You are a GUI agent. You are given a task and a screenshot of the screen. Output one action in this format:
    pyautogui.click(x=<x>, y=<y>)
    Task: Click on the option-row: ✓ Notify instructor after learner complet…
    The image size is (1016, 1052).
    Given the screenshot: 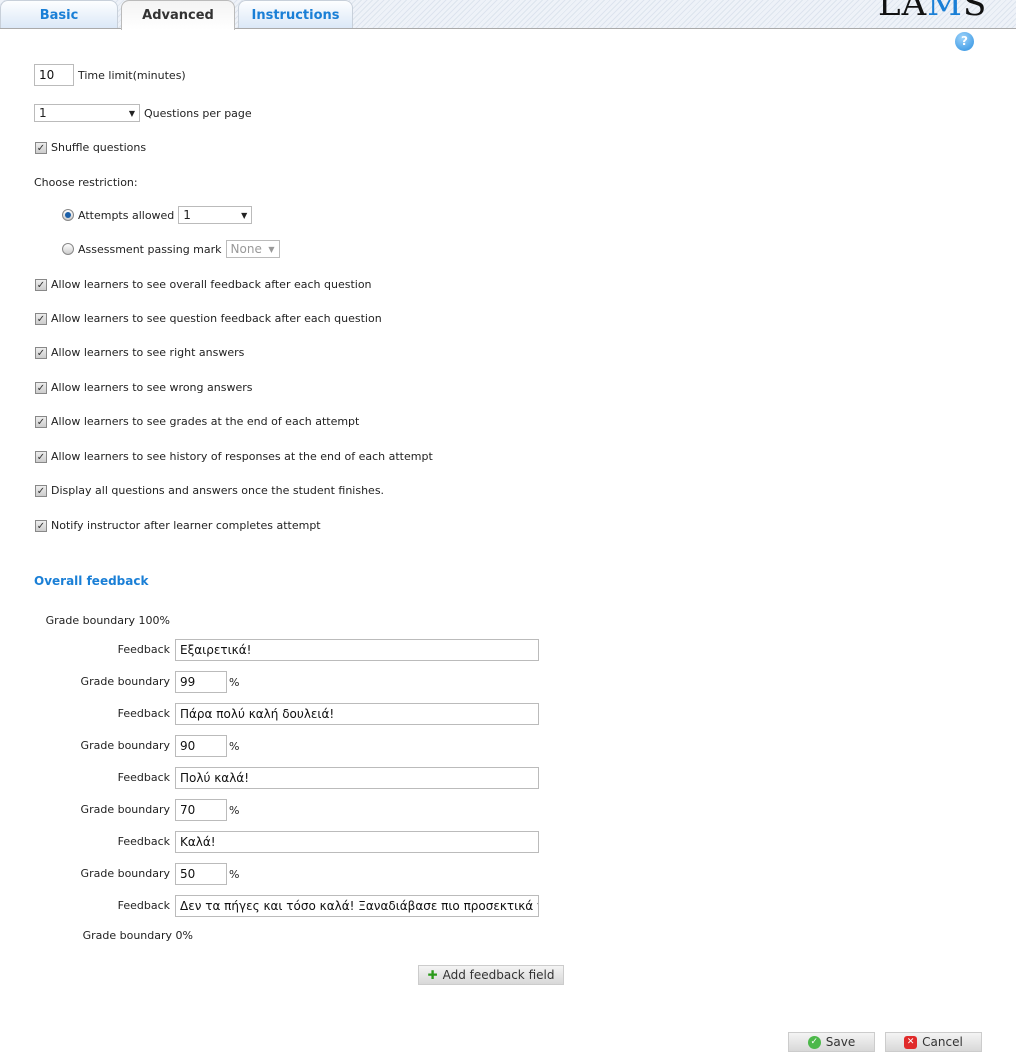 What is the action you would take?
    pyautogui.click(x=178, y=525)
    